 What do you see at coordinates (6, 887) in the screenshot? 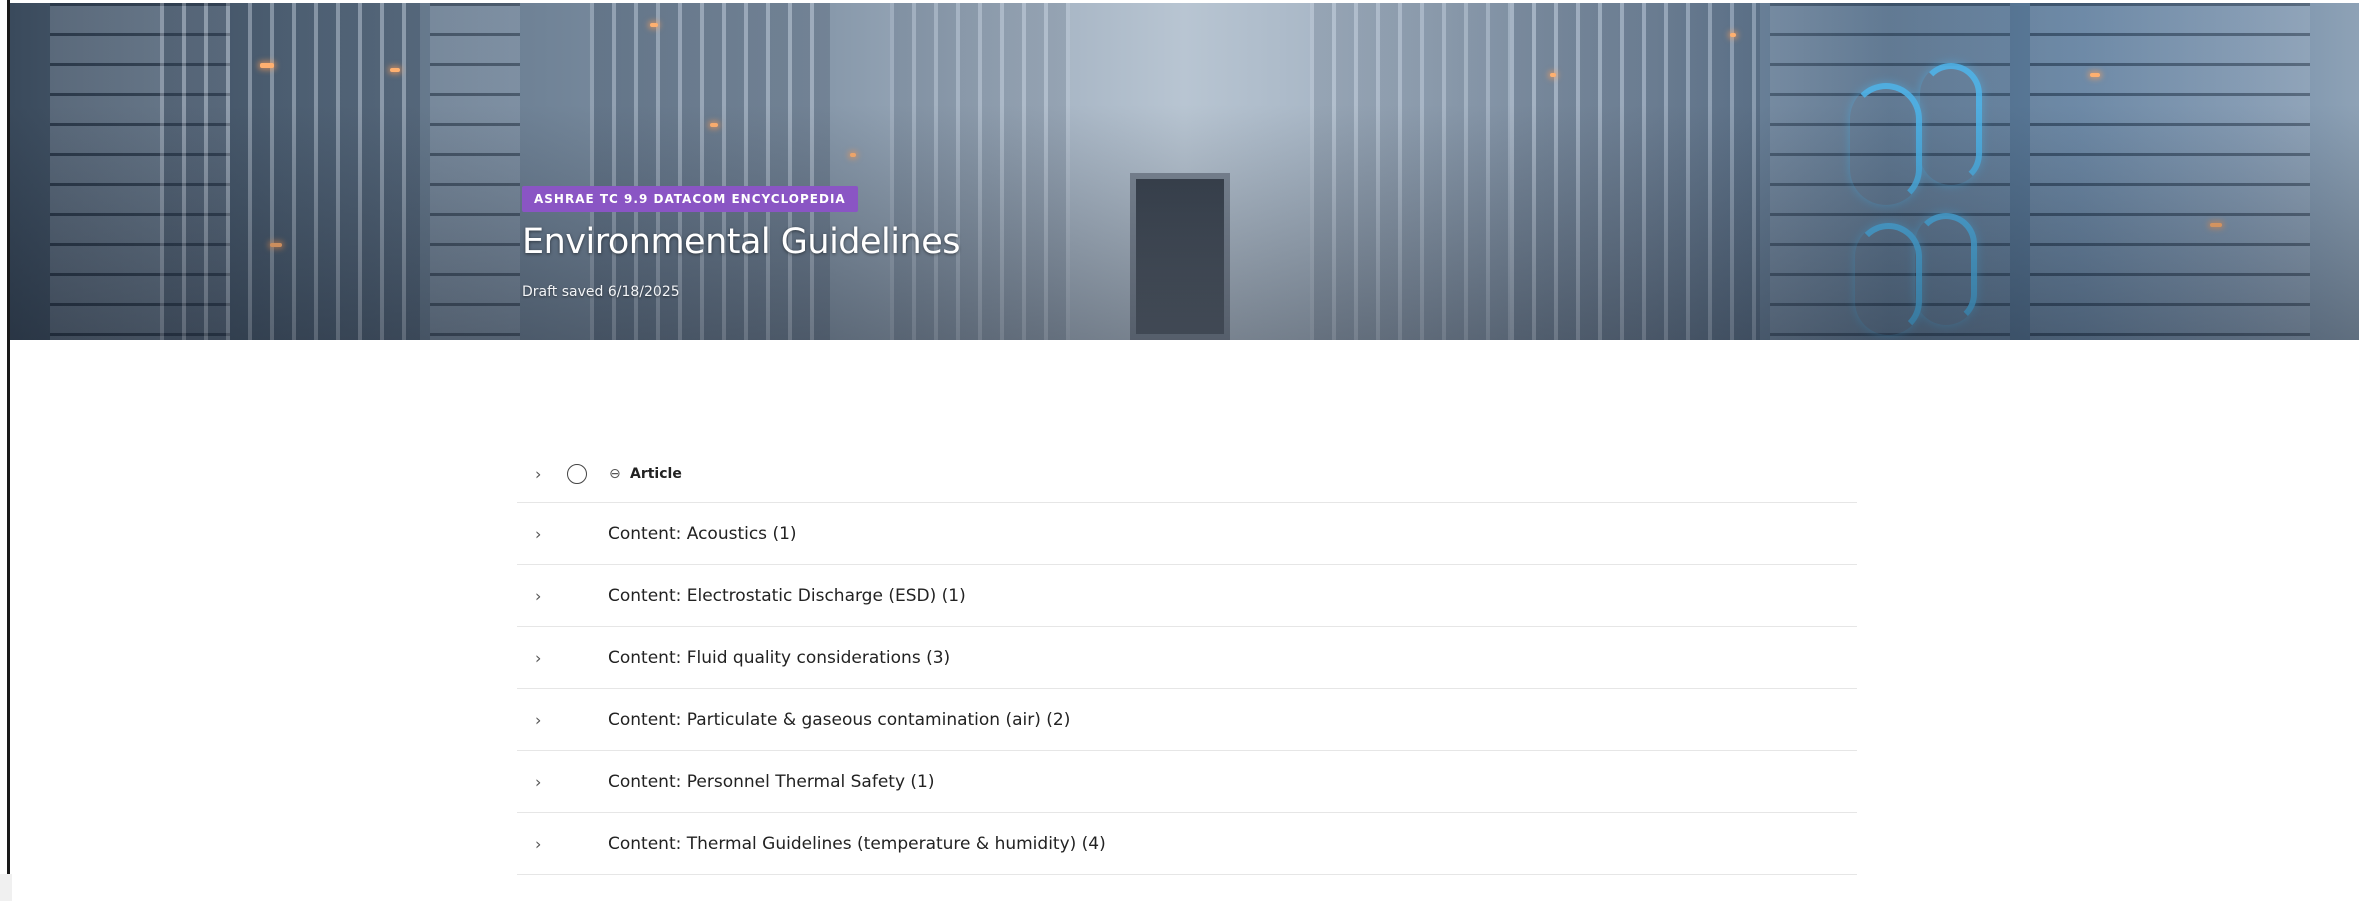
I see `window-corner` at bounding box center [6, 887].